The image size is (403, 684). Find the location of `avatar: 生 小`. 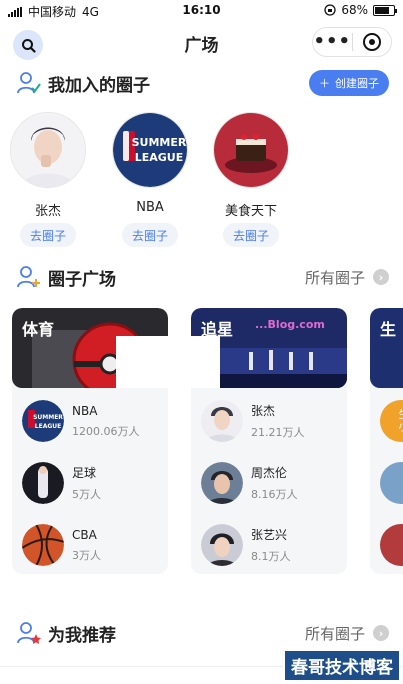

avatar: 生 小 is located at coordinates (391, 421).